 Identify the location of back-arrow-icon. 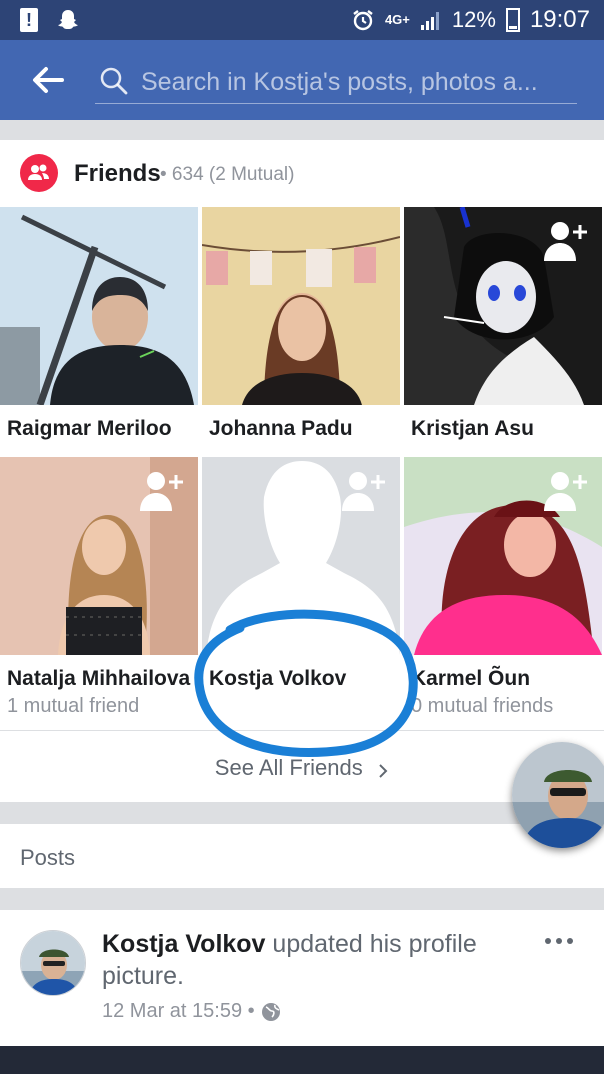
(48, 80).